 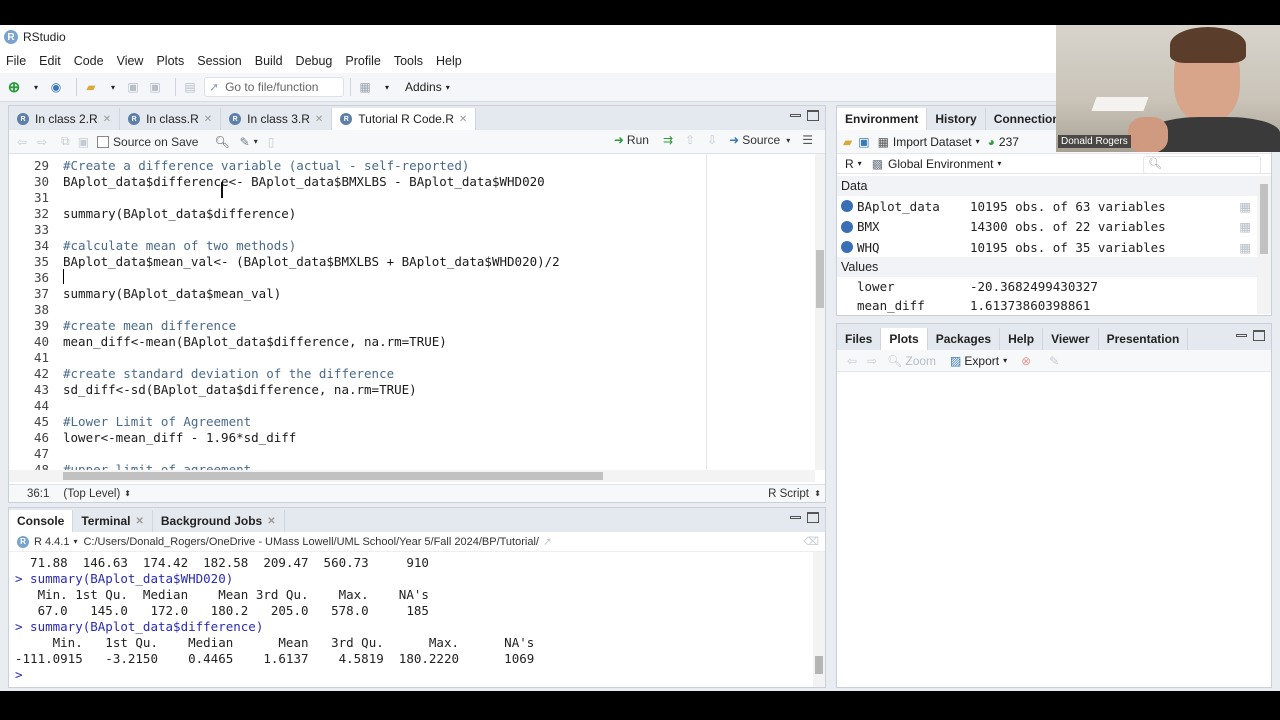 What do you see at coordinates (1071, 339) in the screenshot?
I see `tab-viewer: Viewer` at bounding box center [1071, 339].